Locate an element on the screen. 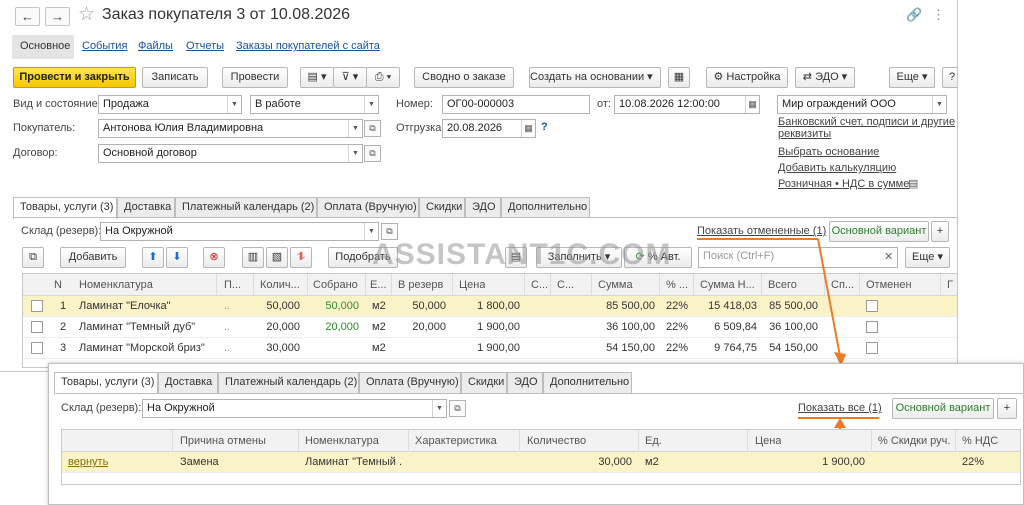  move-down-icon: ⬇ is located at coordinates (177, 257).